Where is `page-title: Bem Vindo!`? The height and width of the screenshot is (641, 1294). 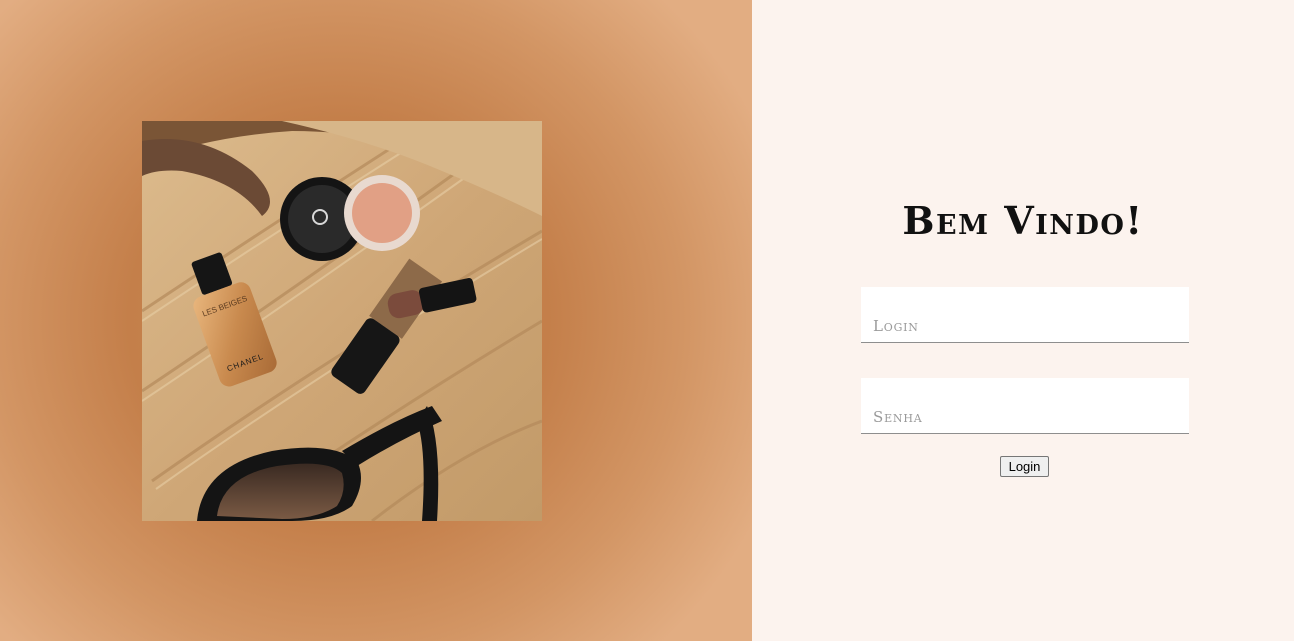 page-title: Bem Vindo! is located at coordinates (1023, 220).